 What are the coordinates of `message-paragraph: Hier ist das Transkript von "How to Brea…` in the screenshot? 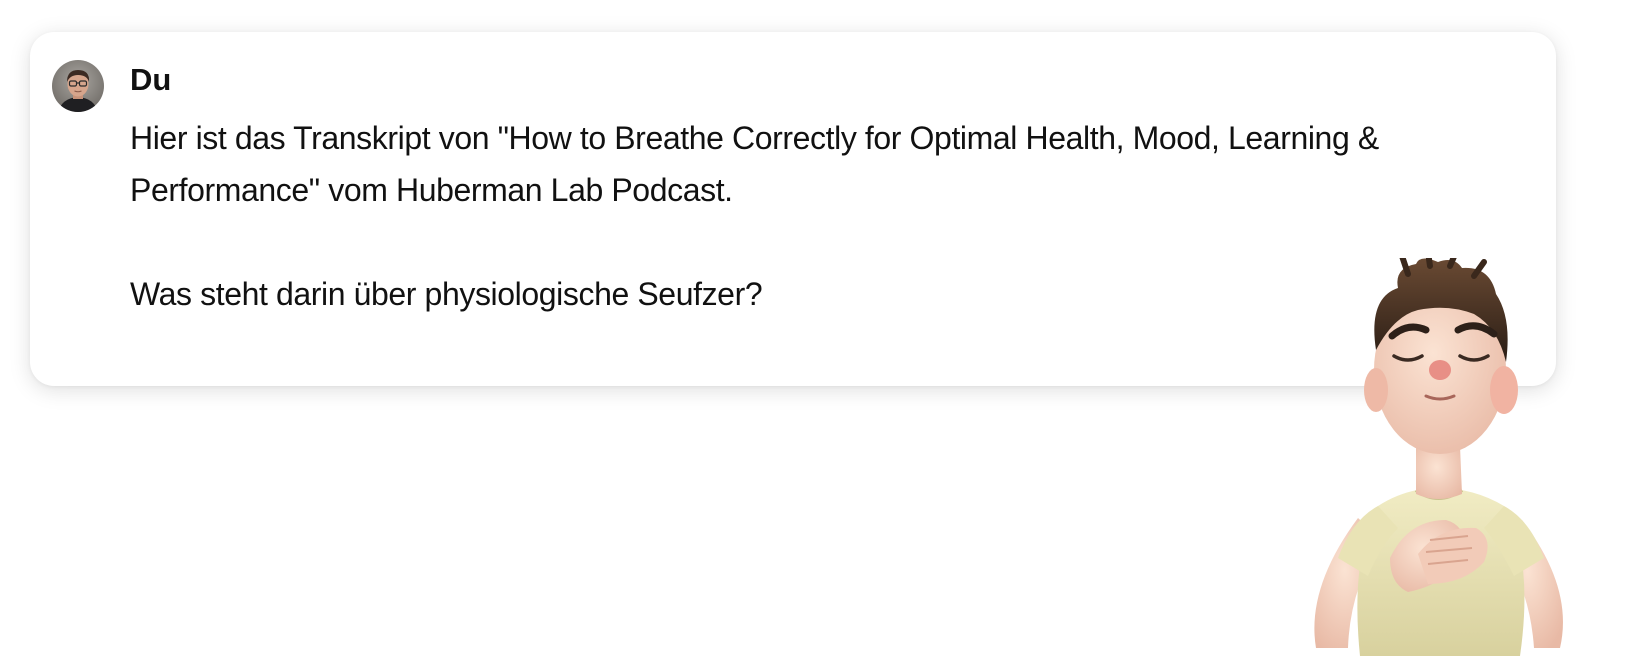 It's located at (754, 164).